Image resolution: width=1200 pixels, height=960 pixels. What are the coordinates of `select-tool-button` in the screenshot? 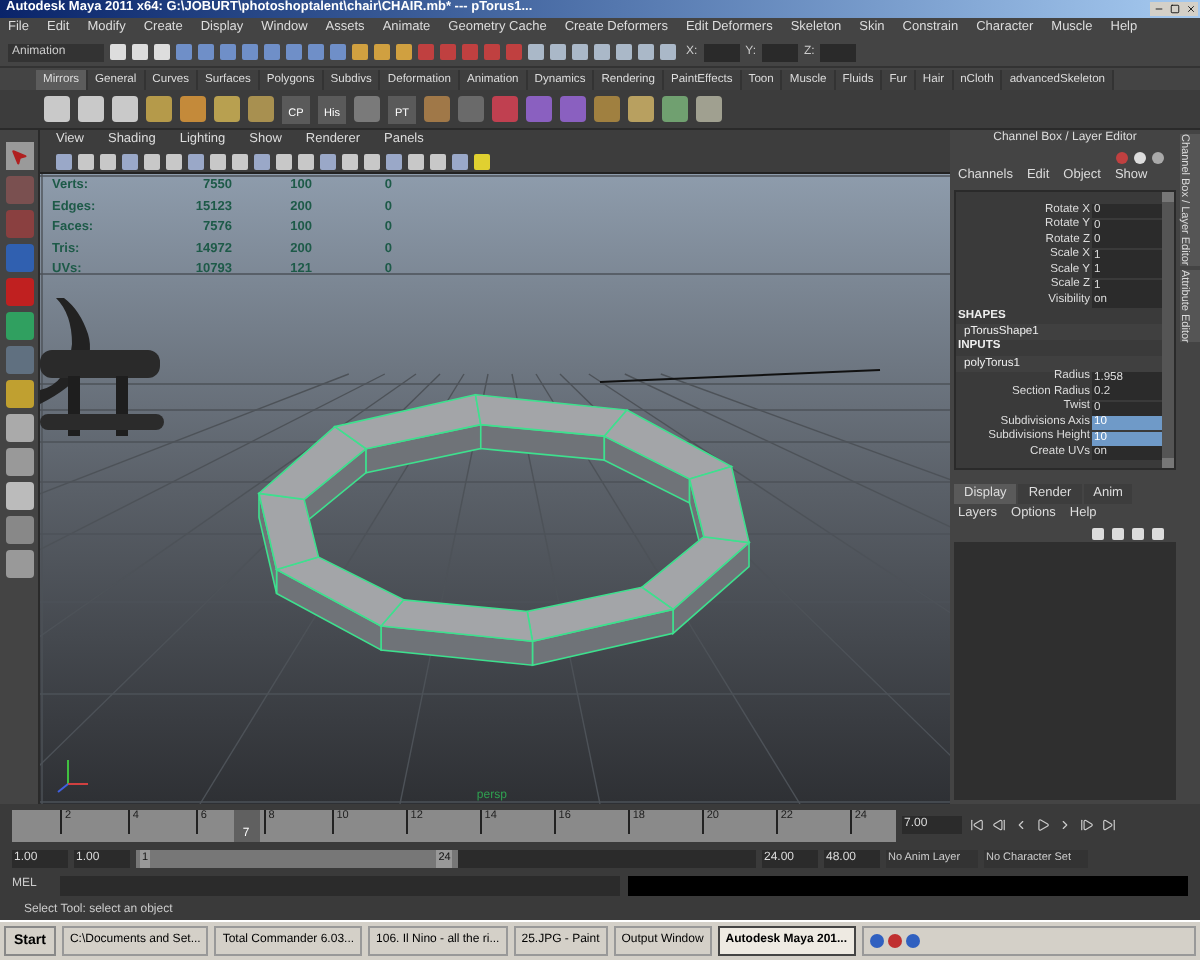 It's located at (19, 156).